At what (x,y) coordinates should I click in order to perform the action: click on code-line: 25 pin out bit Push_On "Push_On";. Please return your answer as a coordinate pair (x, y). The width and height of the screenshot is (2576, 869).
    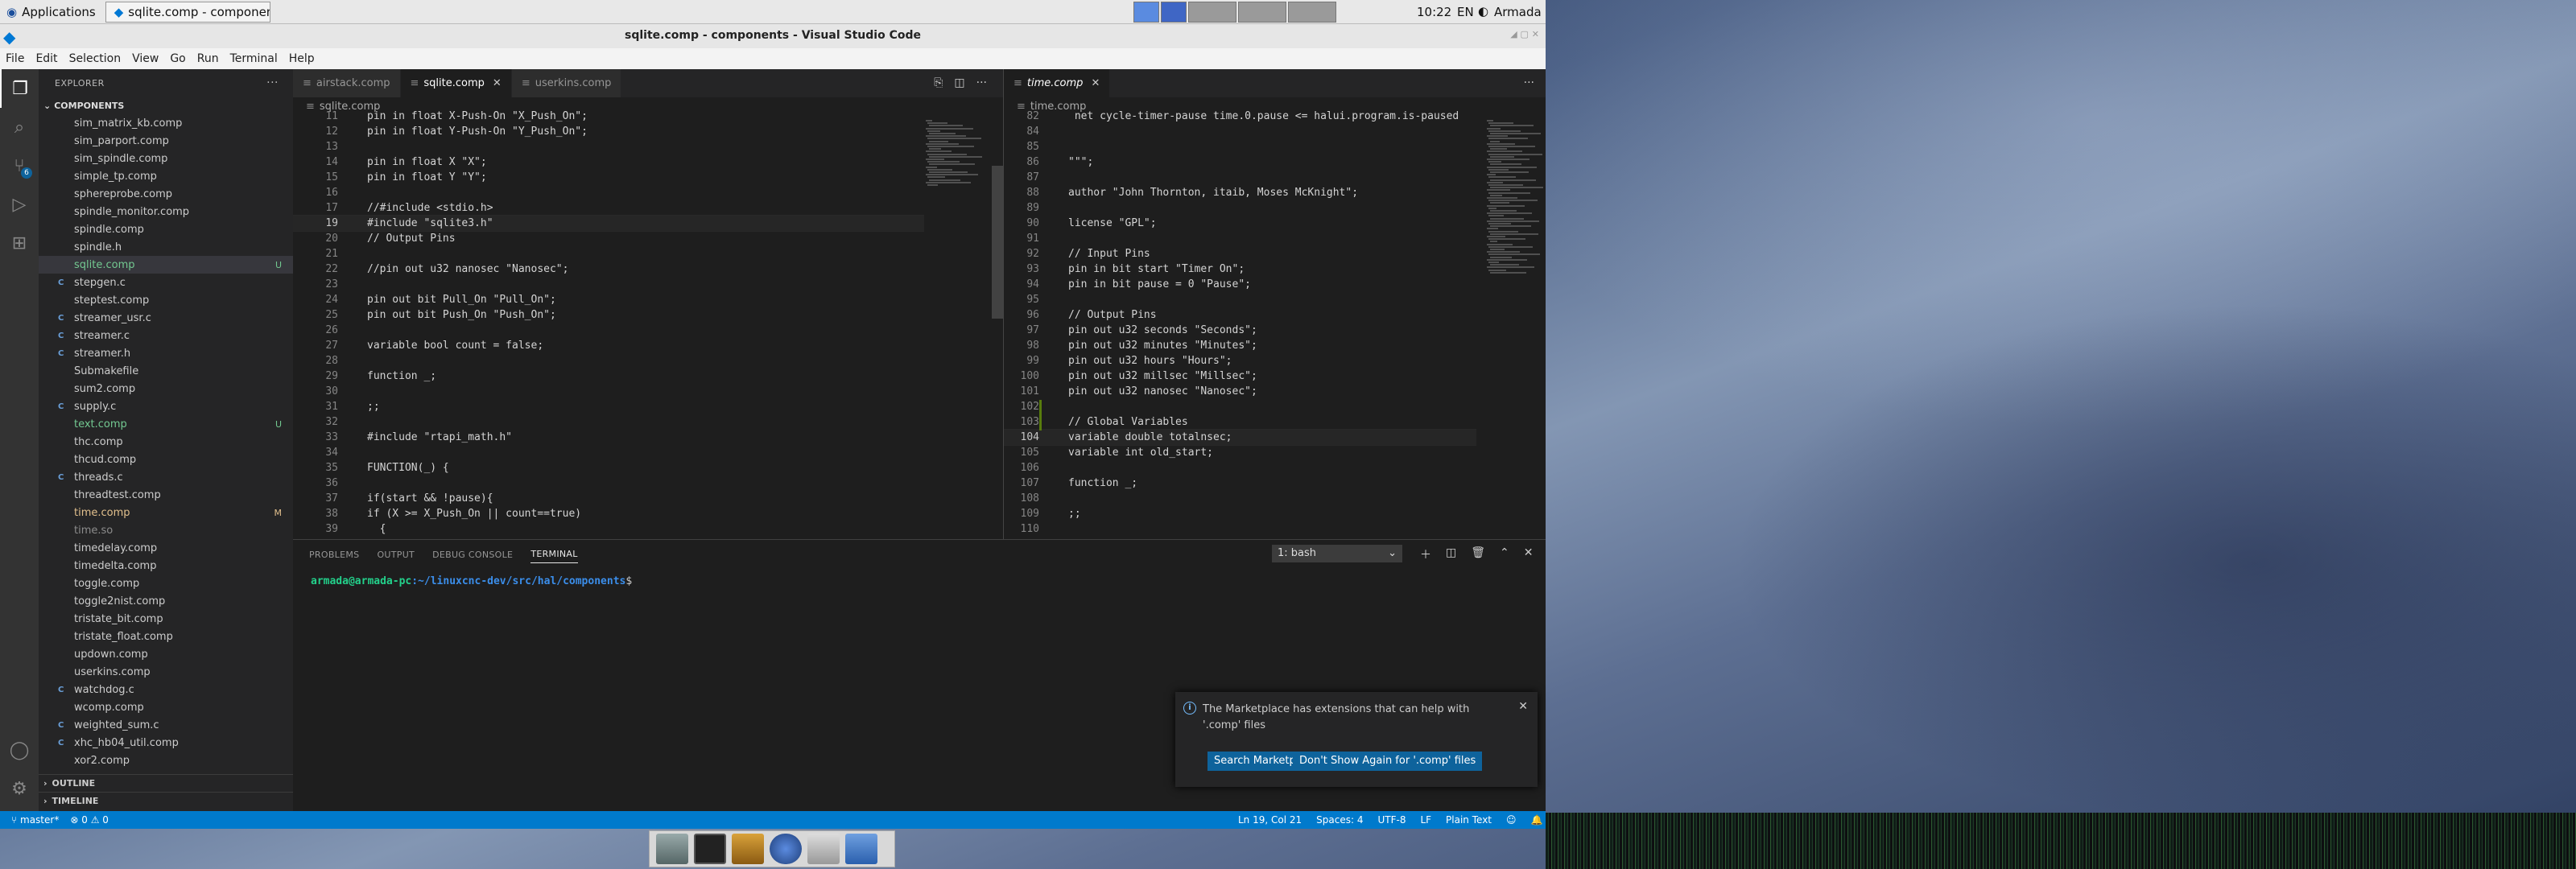
    Looking at the image, I should click on (608, 315).